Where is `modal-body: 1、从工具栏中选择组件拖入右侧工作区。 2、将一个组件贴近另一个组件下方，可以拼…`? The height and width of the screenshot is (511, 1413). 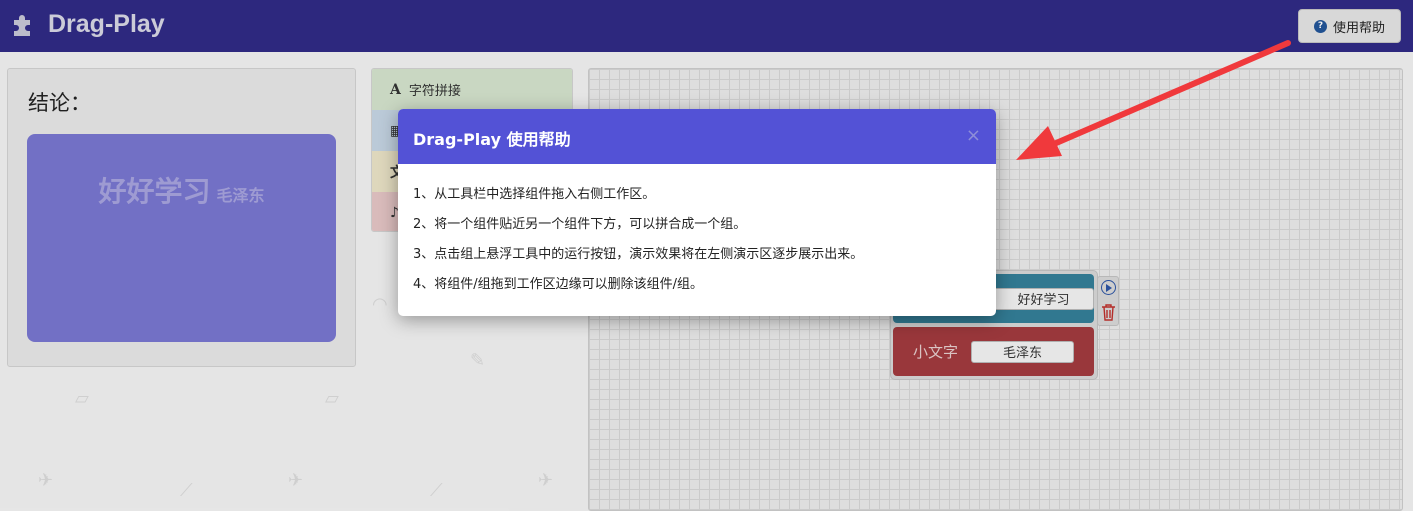
modal-body: 1、从工具栏中选择组件拖入右侧工作区。 2、将一个组件贴近另一个组件下方，可以拼… is located at coordinates (697, 235).